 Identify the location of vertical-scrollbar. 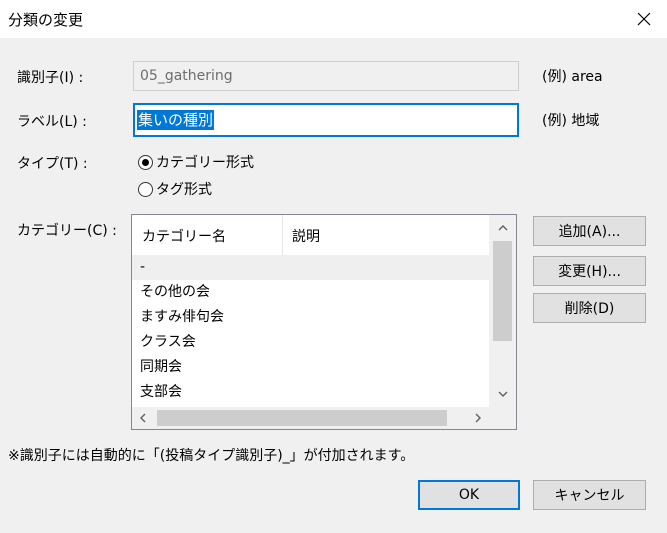
(502, 311).